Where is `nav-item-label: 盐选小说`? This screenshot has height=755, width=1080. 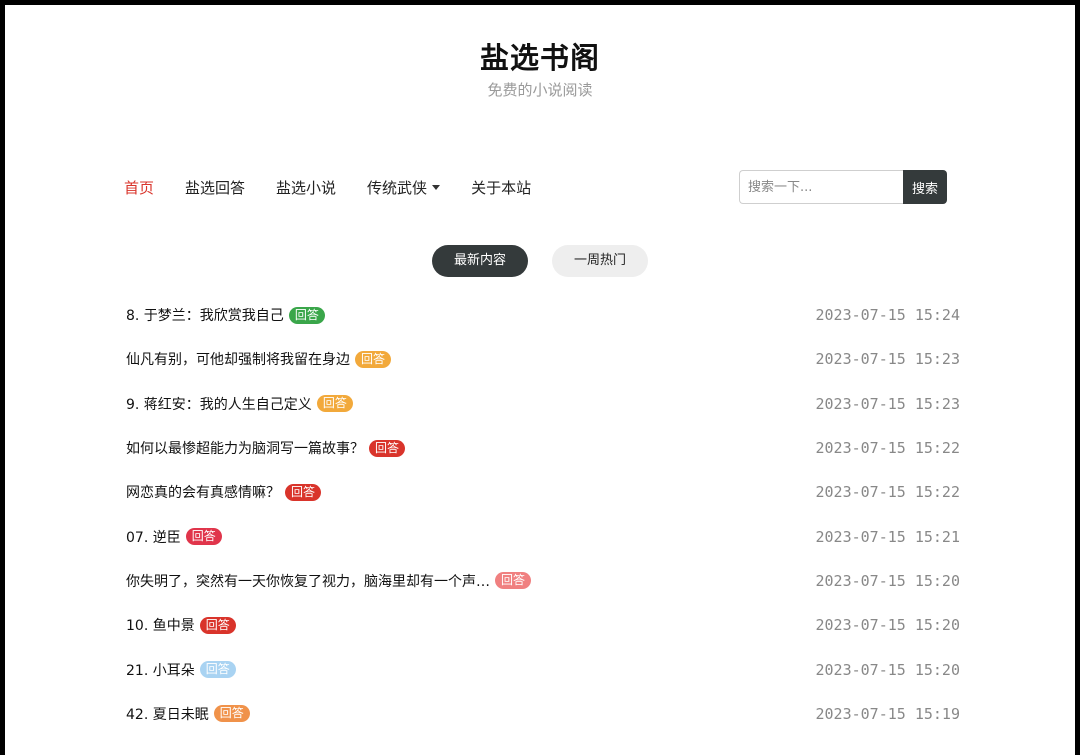 nav-item-label: 盐选小说 is located at coordinates (306, 187).